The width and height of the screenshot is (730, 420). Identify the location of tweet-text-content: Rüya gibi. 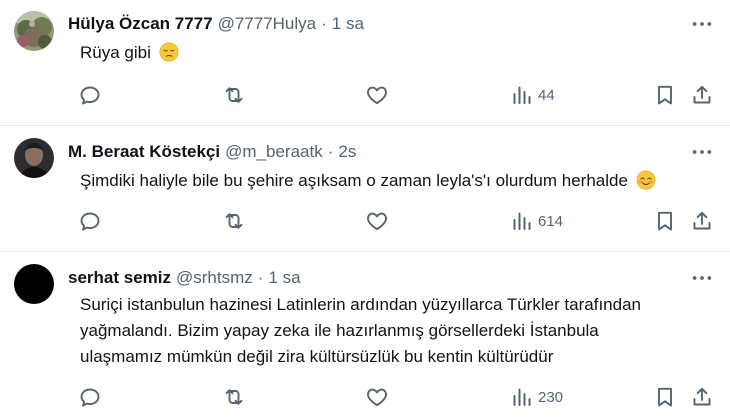
(115, 52).